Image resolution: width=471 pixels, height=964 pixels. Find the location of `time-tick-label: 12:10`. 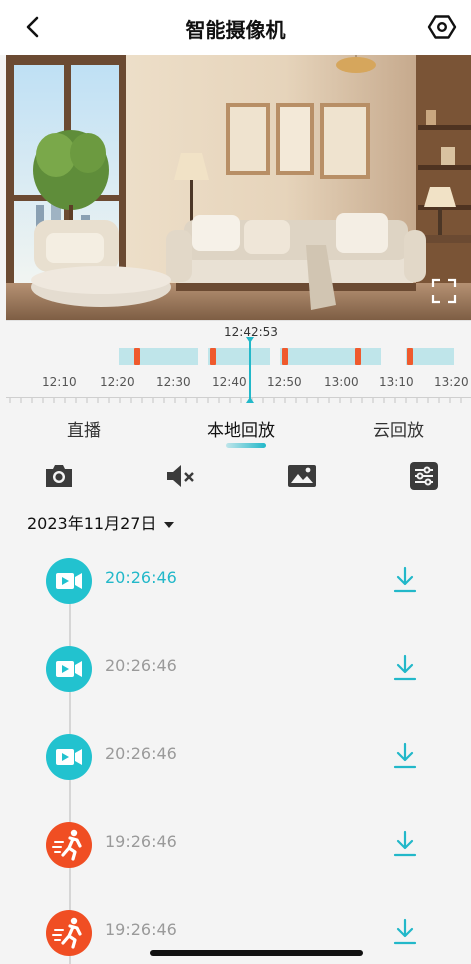

time-tick-label: 12:10 is located at coordinates (59, 382).